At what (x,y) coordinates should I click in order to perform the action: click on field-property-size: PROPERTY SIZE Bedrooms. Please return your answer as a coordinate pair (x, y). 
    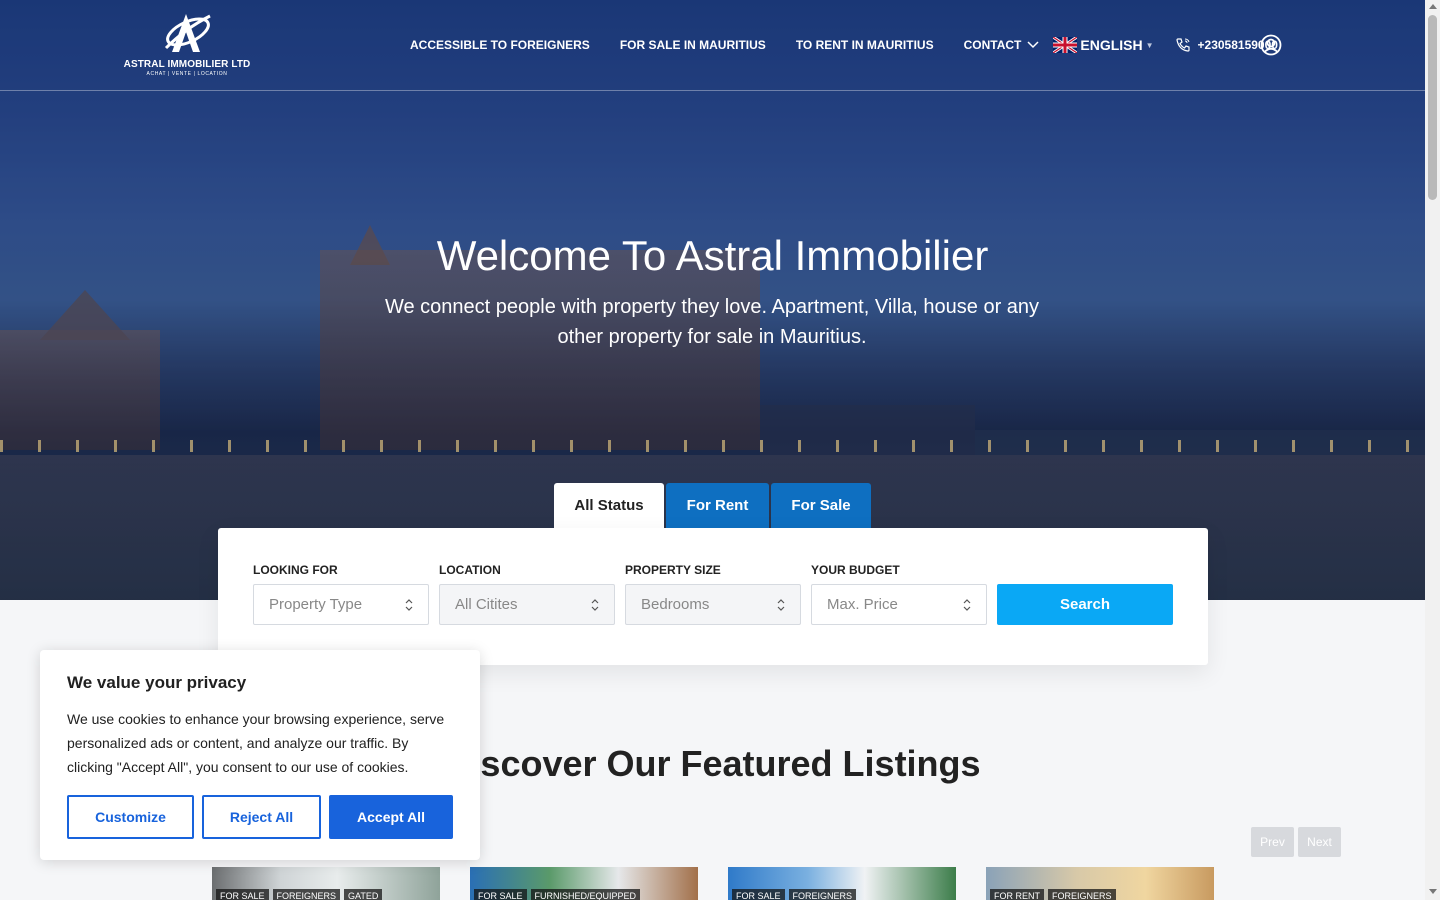
    Looking at the image, I should click on (713, 594).